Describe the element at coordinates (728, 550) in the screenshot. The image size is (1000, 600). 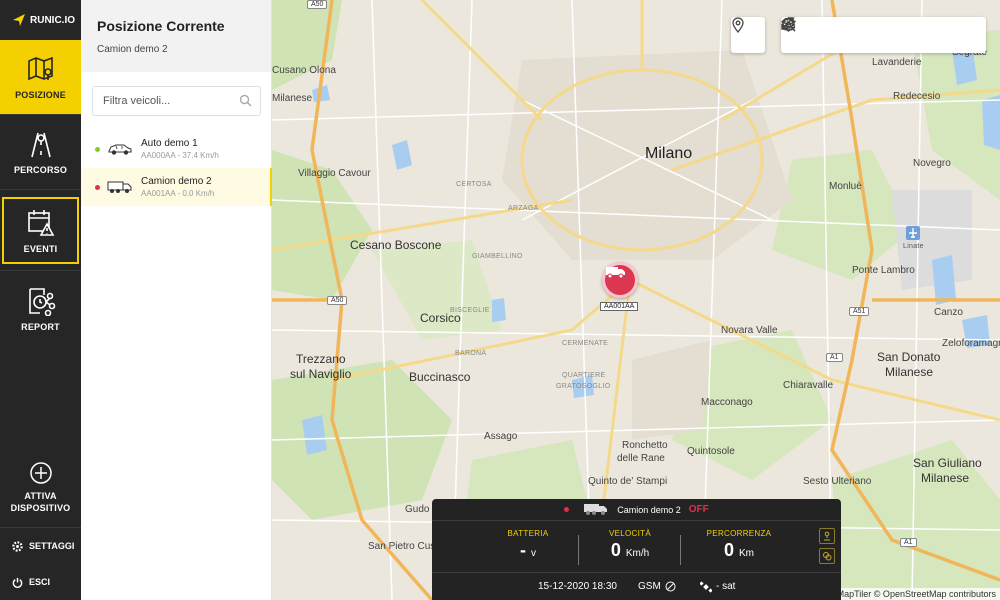
I see `distance-value: 0` at that location.